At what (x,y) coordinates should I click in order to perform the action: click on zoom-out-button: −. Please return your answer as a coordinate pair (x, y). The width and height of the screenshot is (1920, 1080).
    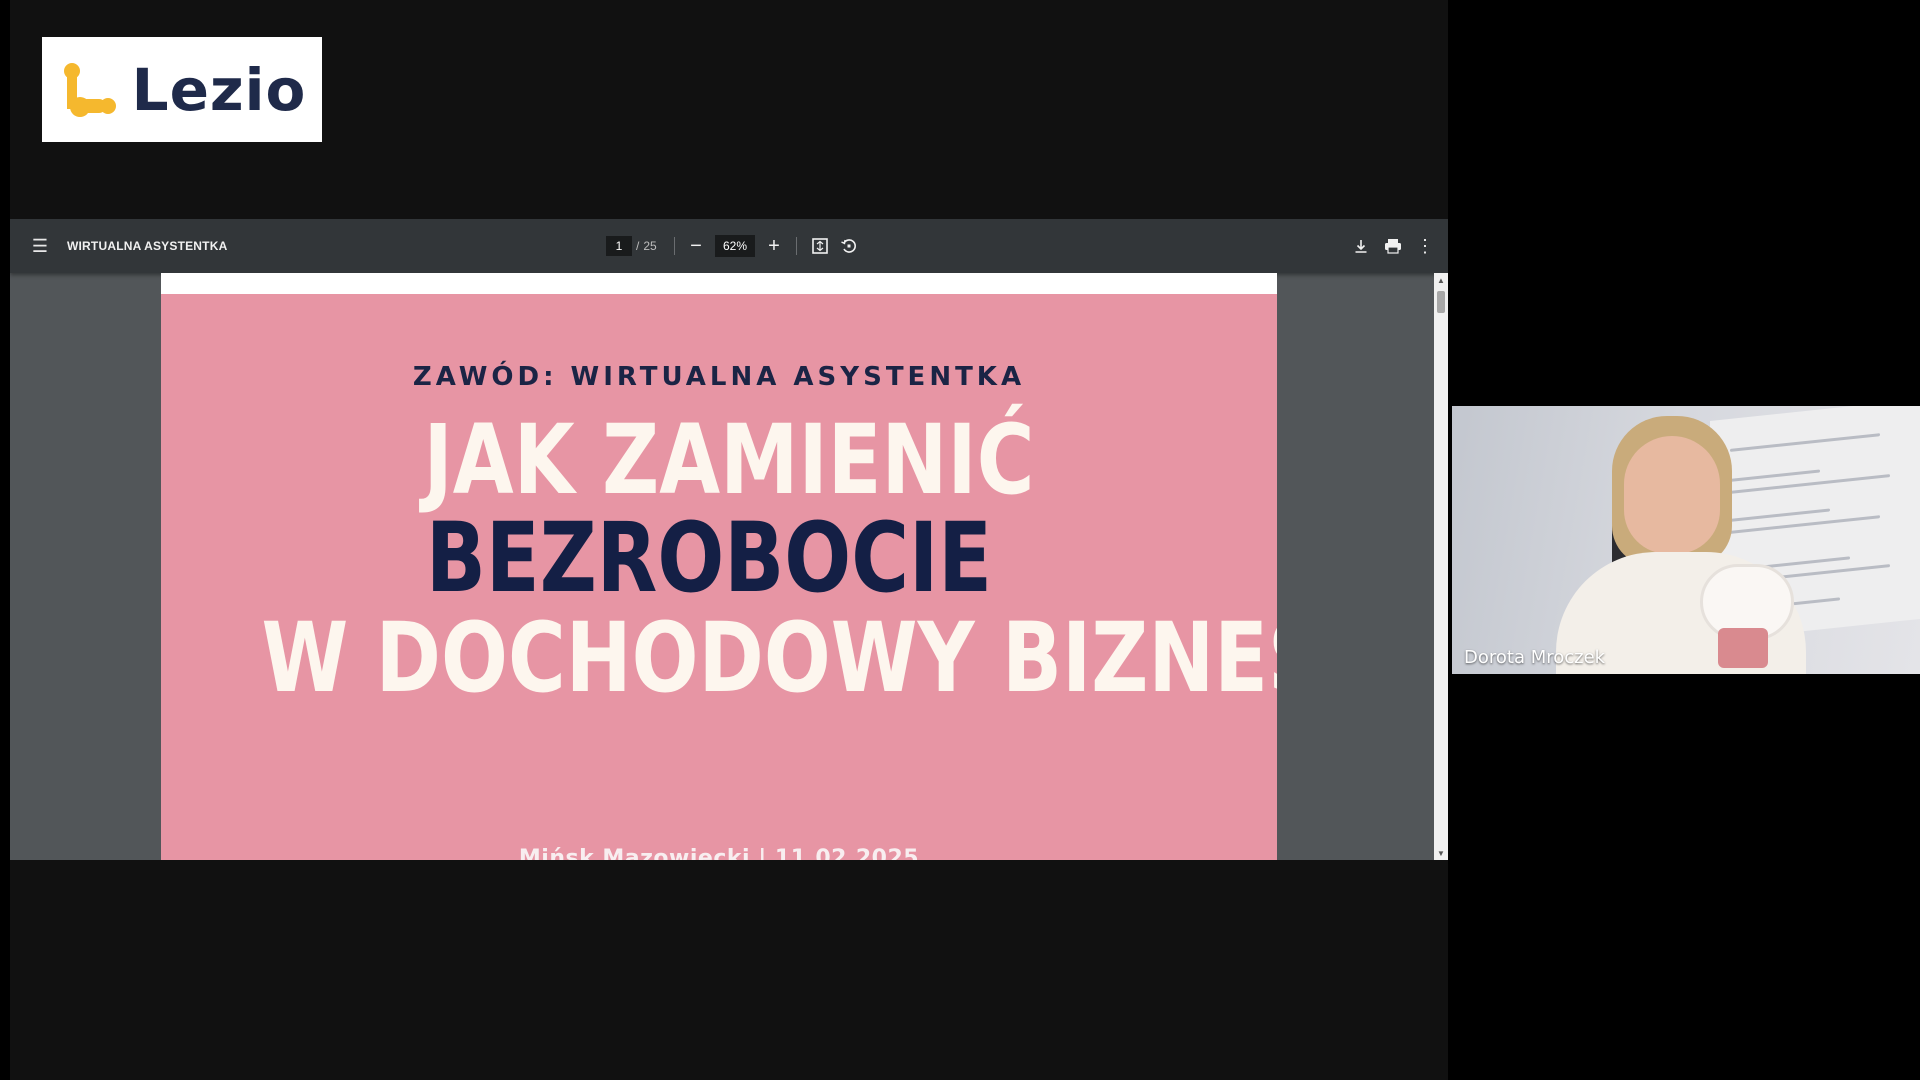
    Looking at the image, I should click on (696, 246).